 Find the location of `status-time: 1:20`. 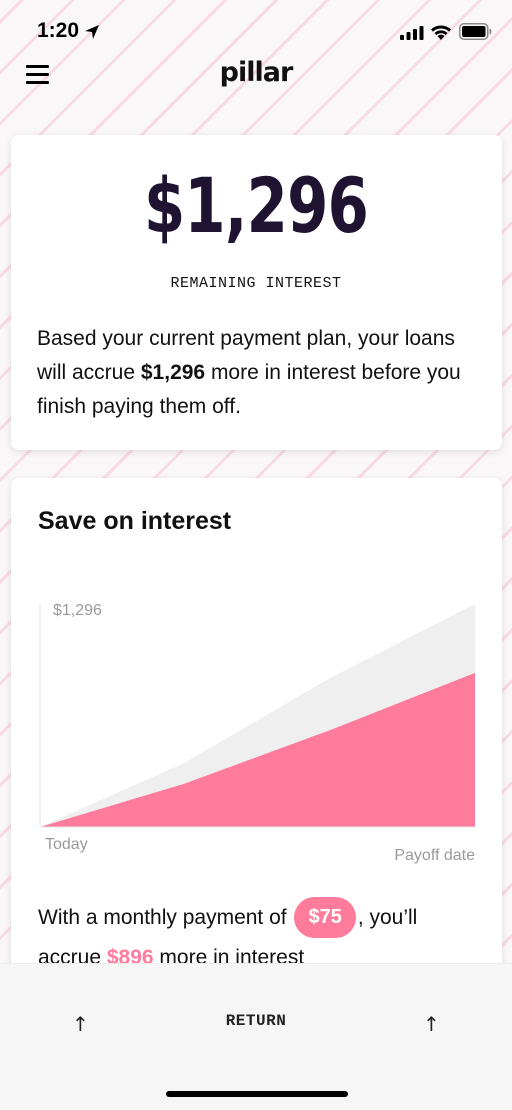

status-time: 1:20 is located at coordinates (58, 30).